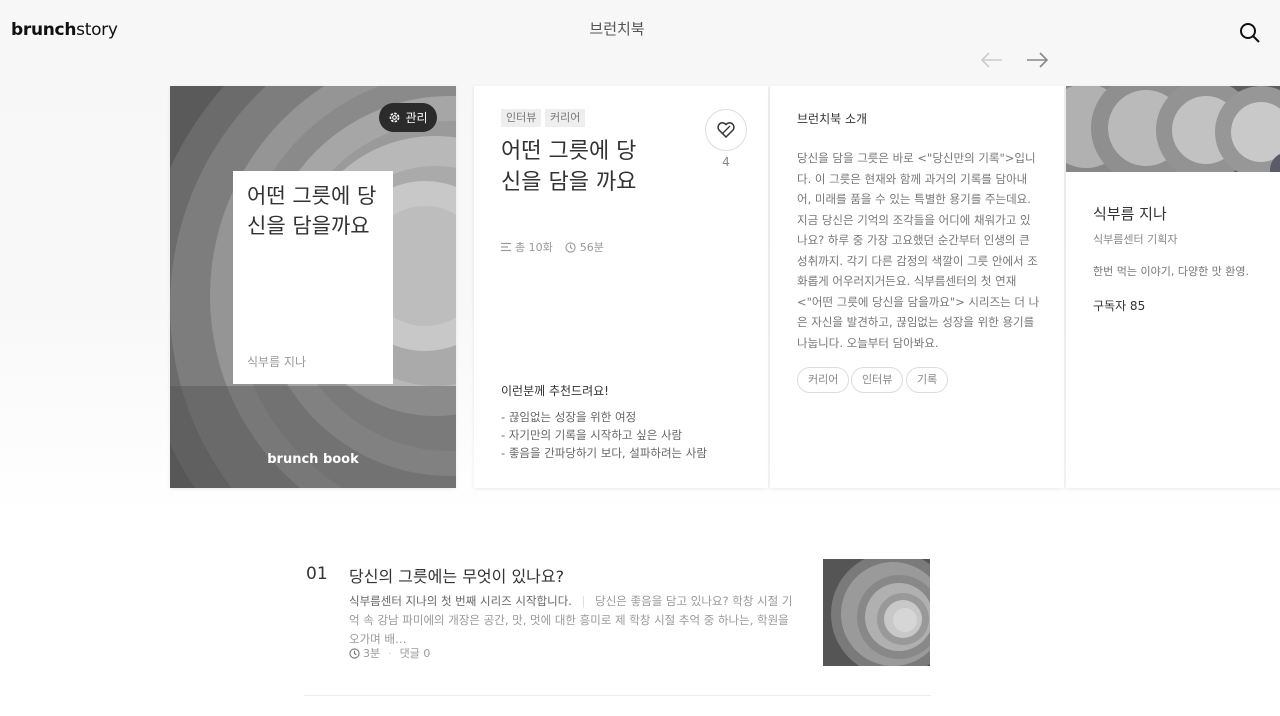  Describe the element at coordinates (389, 653) in the screenshot. I see `article-meta: 3분 · 댓글 0` at that location.